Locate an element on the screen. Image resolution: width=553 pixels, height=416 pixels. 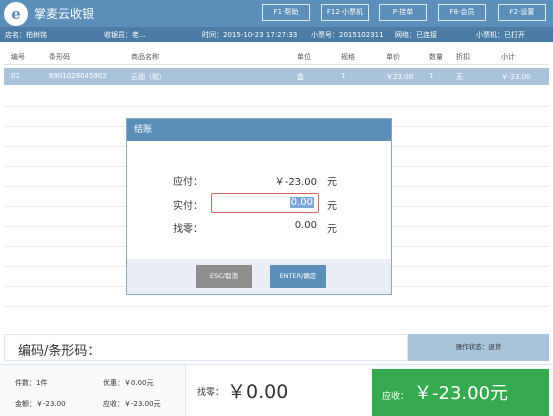
help-button: F1·帮助 is located at coordinates (286, 12).